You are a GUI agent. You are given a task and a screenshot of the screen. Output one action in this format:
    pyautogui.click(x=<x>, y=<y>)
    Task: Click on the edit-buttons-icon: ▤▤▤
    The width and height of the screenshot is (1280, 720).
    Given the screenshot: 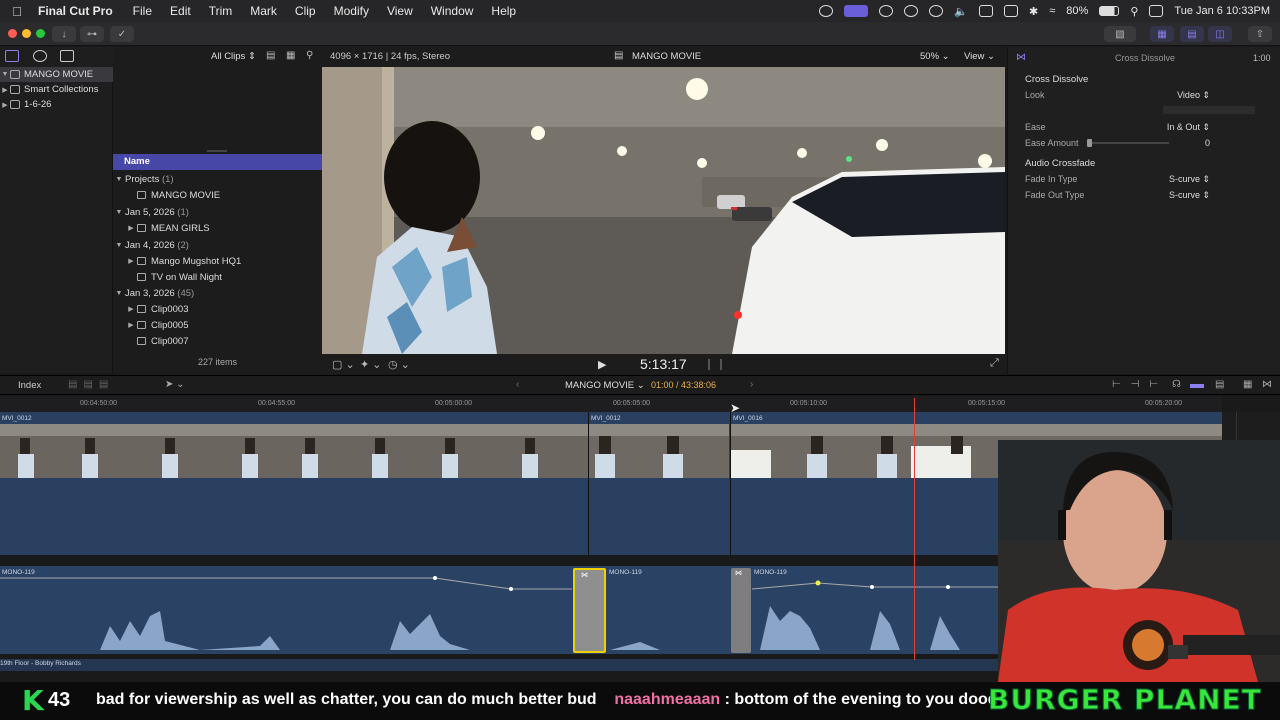 What is the action you would take?
    pyautogui.click(x=91, y=384)
    